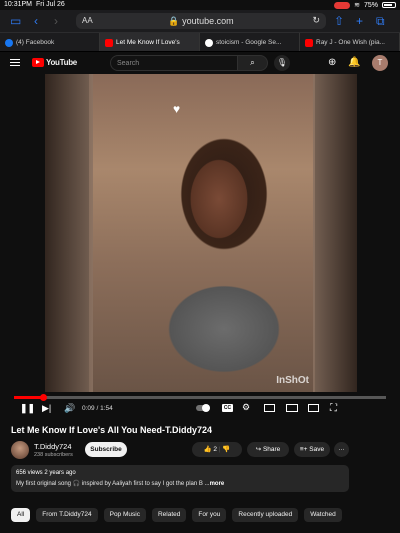 Image resolution: width=400 pixels, height=533 pixels. Describe the element at coordinates (226, 449) in the screenshot. I see `thumbs-down-icon: 👎` at that location.